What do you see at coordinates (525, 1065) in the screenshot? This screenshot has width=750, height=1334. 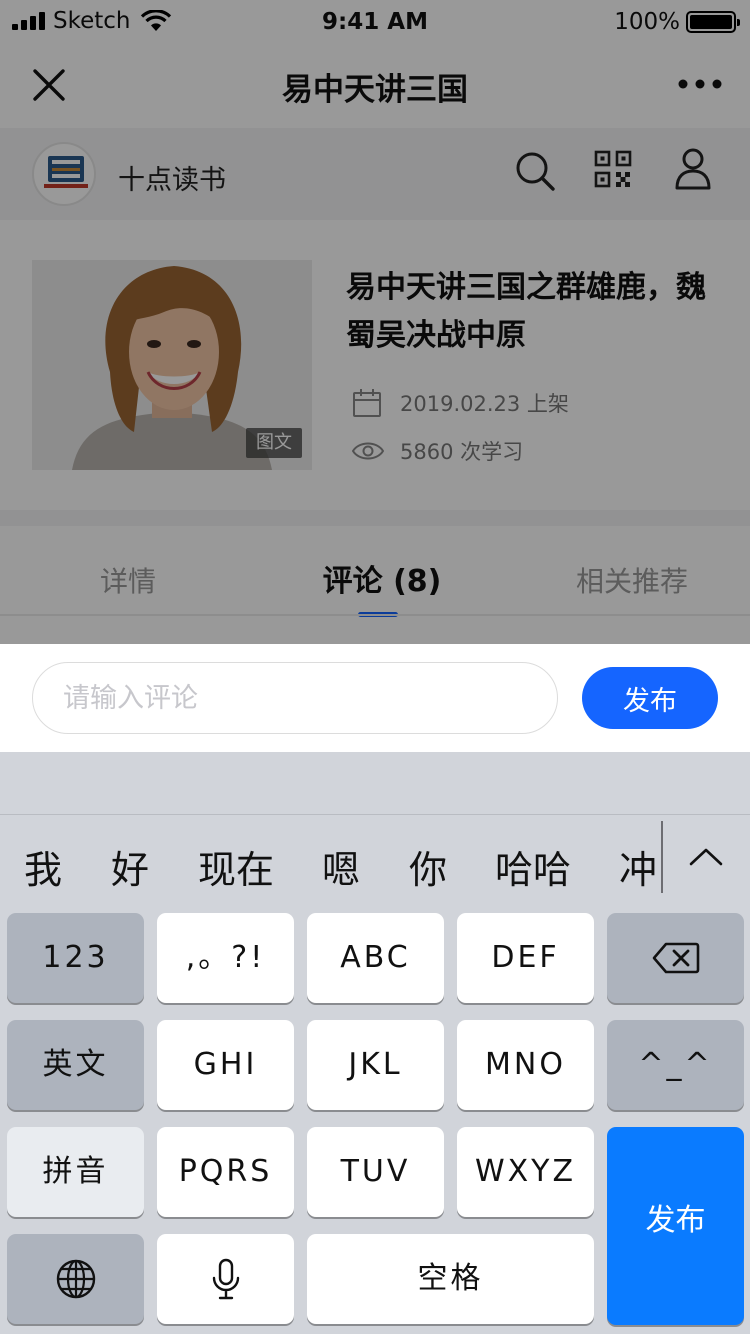 I see `key-mno: MNO` at bounding box center [525, 1065].